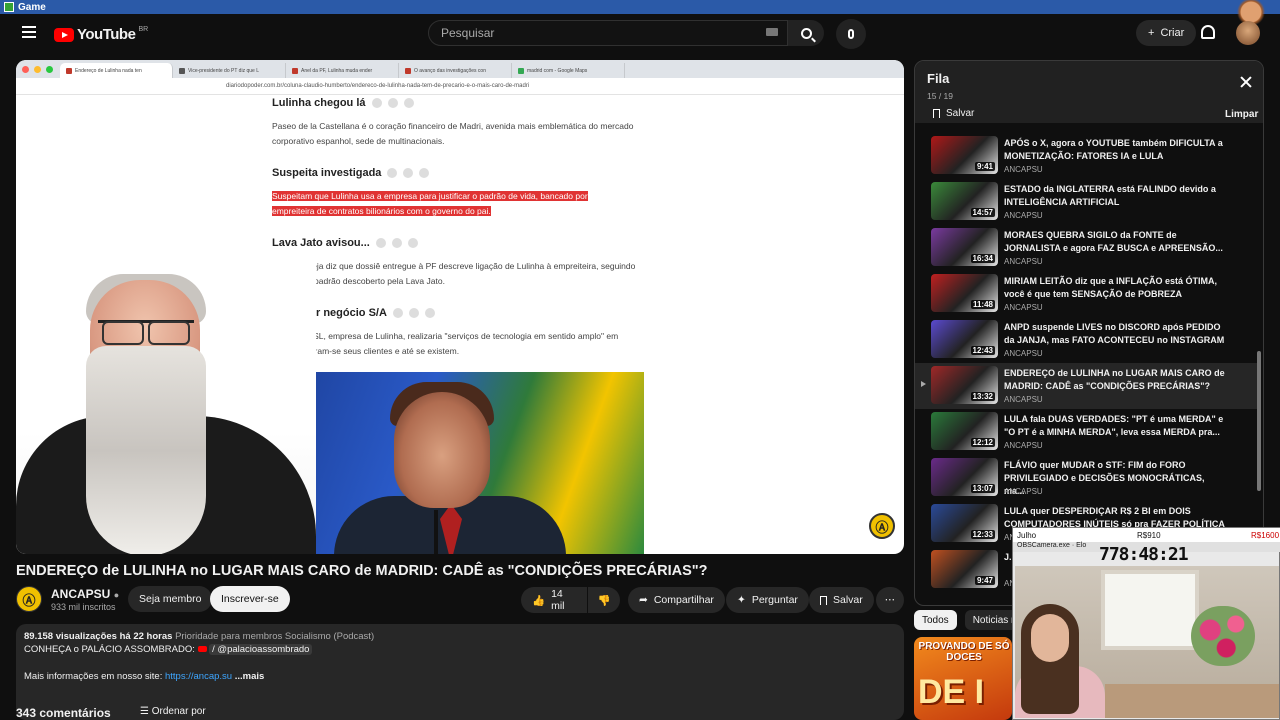 The width and height of the screenshot is (1280, 720). What do you see at coordinates (1248, 33) in the screenshot?
I see `account-avatar` at bounding box center [1248, 33].